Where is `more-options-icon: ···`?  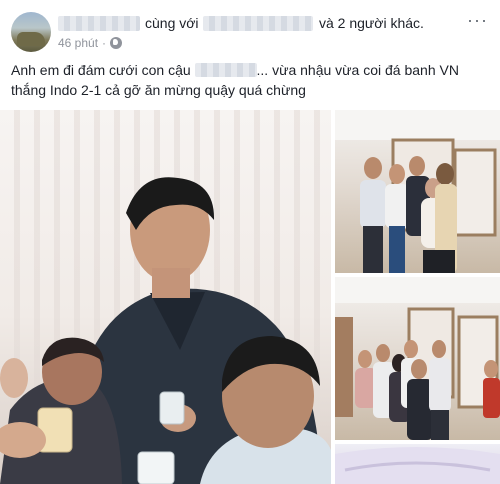
more-options-icon: ··· is located at coordinates (477, 20).